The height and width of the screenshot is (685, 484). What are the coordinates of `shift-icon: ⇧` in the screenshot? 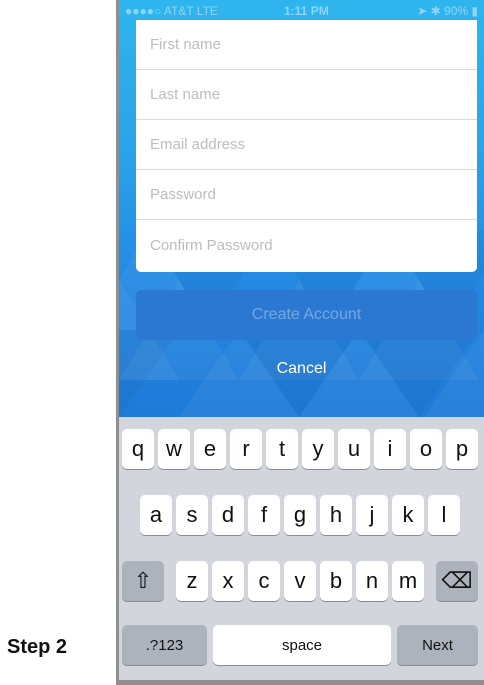 It's located at (143, 580).